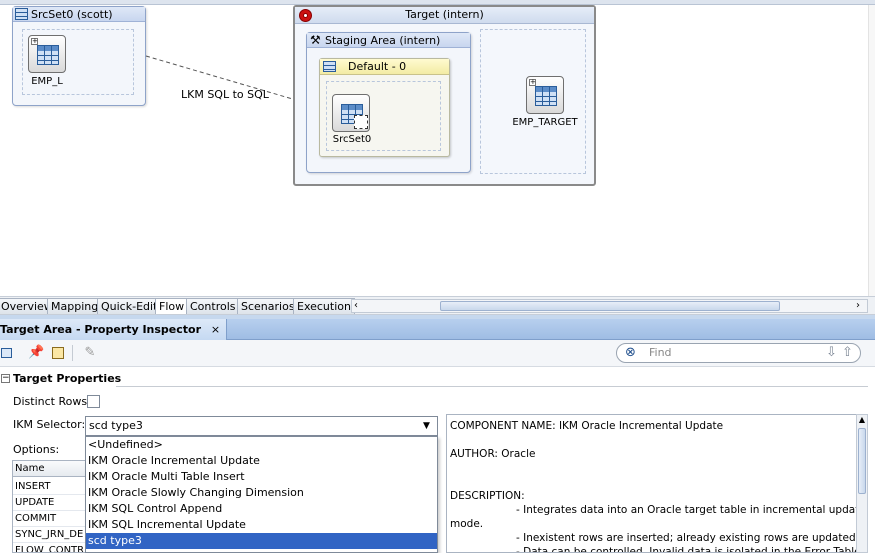 The image size is (875, 553). What do you see at coordinates (49, 535) in the screenshot?
I see `table-row: SYNC_JRN_DE` at bounding box center [49, 535].